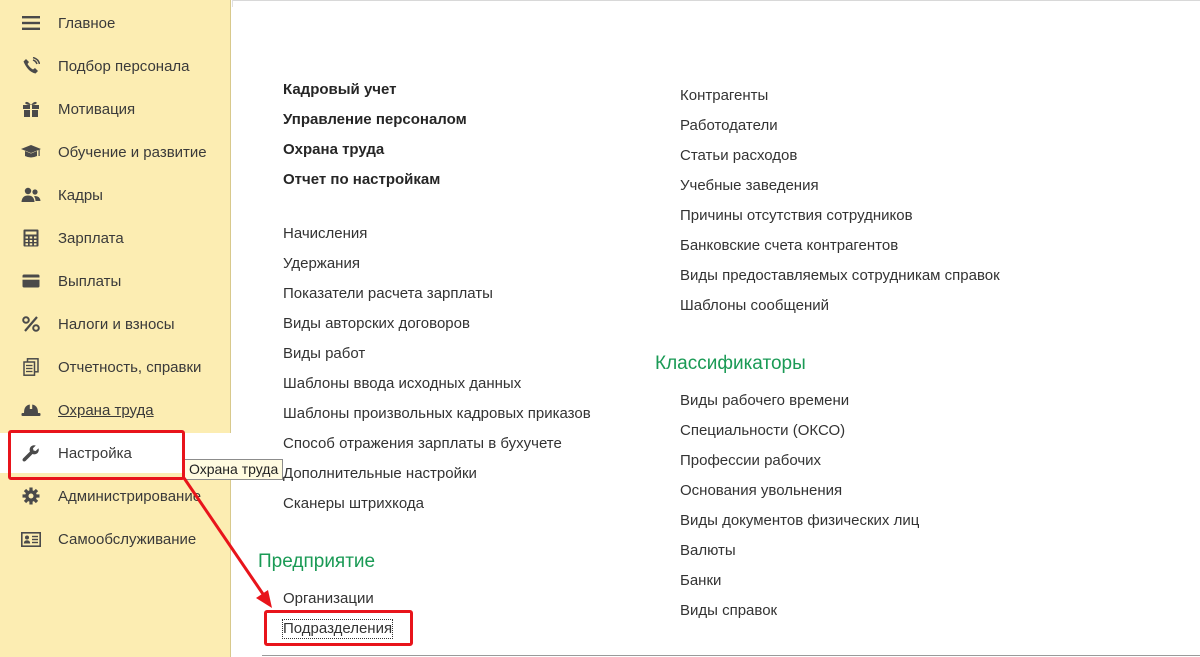 Image resolution: width=1200 pixels, height=657 pixels. What do you see at coordinates (31, 195) in the screenshot?
I see `people-icon` at bounding box center [31, 195].